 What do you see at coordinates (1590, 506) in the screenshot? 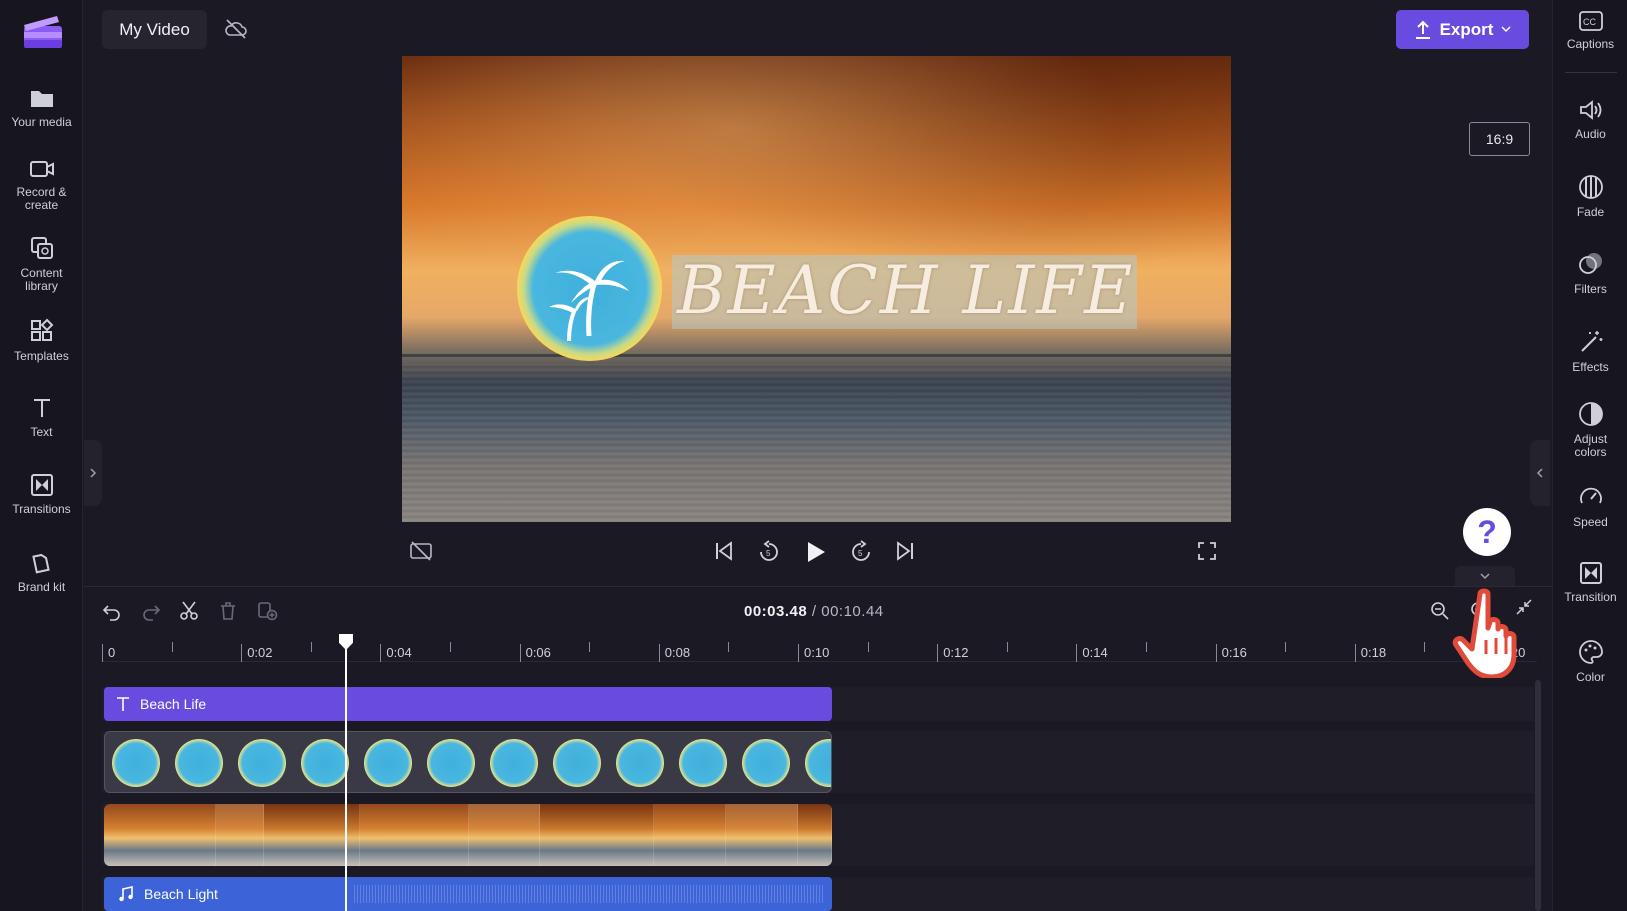
I see `nav-speed: Speed` at bounding box center [1590, 506].